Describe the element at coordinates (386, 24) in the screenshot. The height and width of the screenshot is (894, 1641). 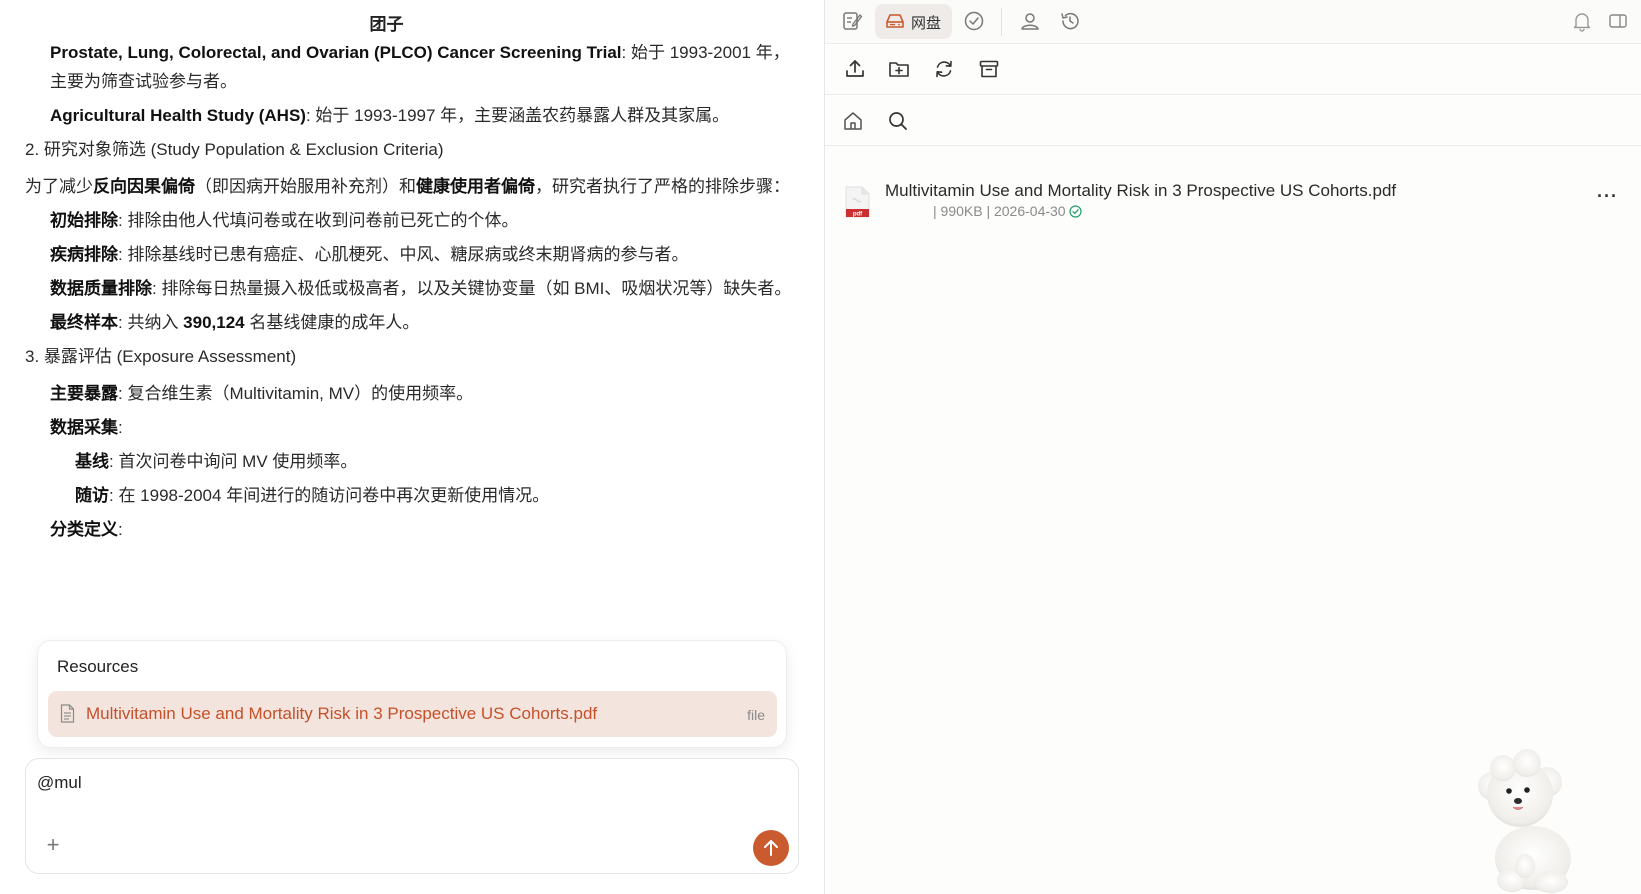
I see `chat-title: 团子` at that location.